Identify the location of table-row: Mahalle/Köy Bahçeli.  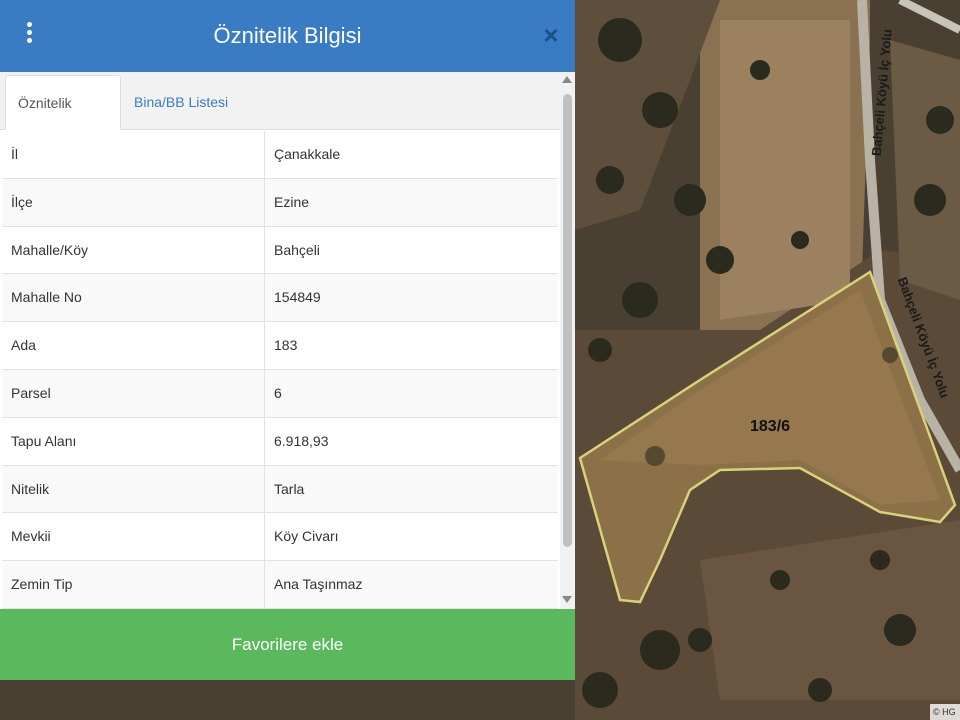
(280, 250).